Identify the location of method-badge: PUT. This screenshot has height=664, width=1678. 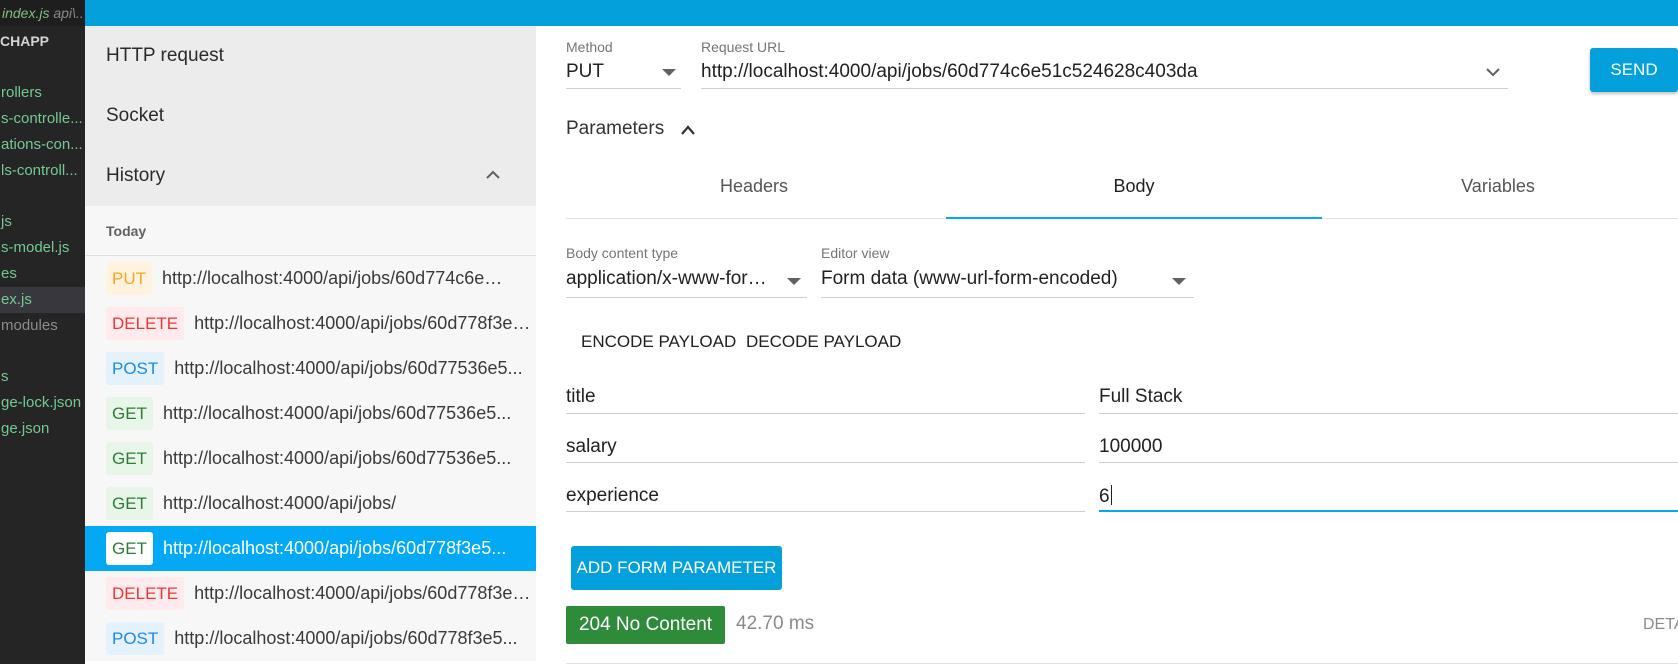
(129, 278).